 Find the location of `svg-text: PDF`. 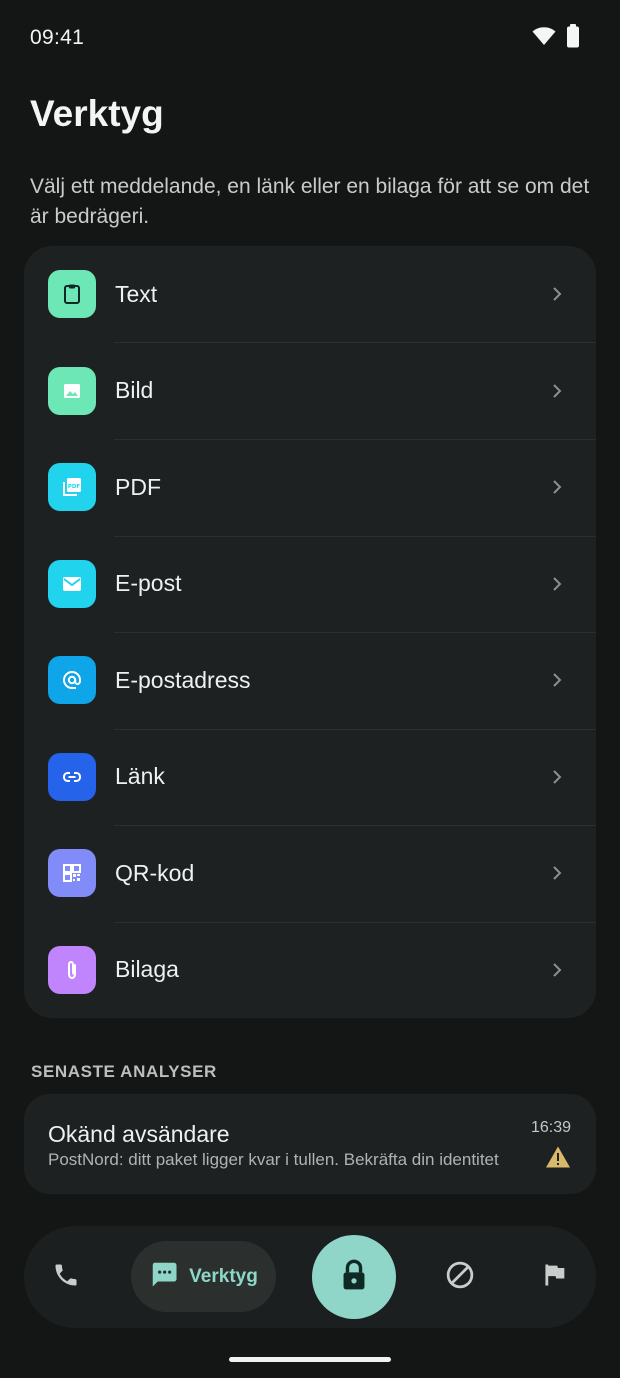

svg-text: PDF is located at coordinates (74, 487).